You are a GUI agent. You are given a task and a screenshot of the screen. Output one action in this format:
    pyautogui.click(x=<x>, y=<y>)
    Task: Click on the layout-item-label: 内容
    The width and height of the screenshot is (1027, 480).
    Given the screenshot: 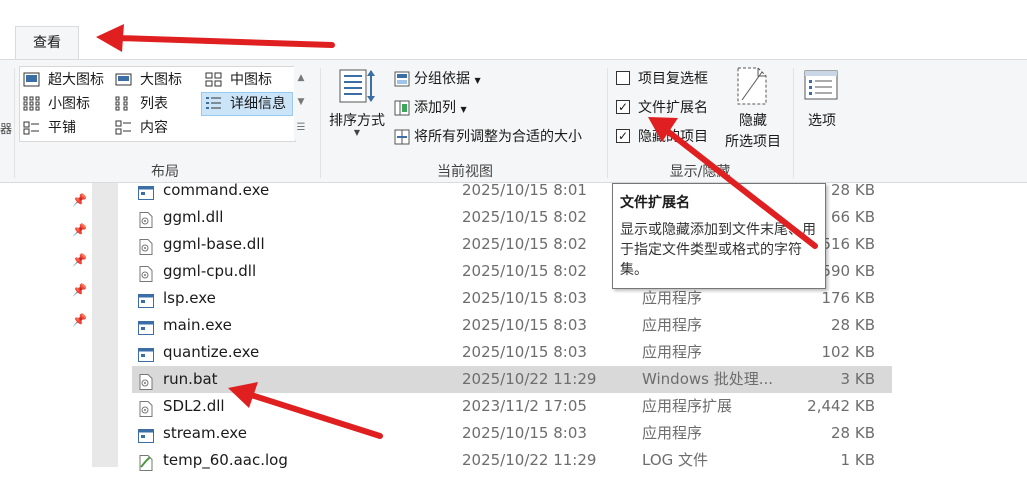 What is the action you would take?
    pyautogui.click(x=154, y=128)
    